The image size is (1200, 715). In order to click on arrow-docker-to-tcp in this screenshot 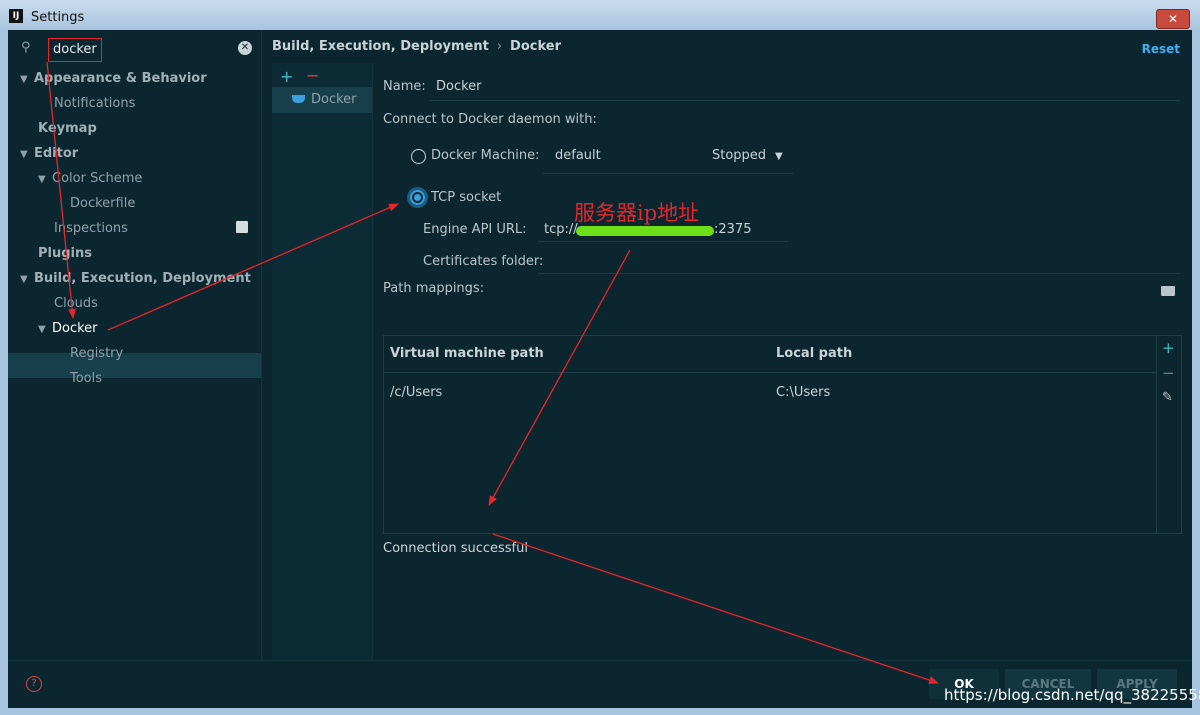, I will do `click(253, 267)`.